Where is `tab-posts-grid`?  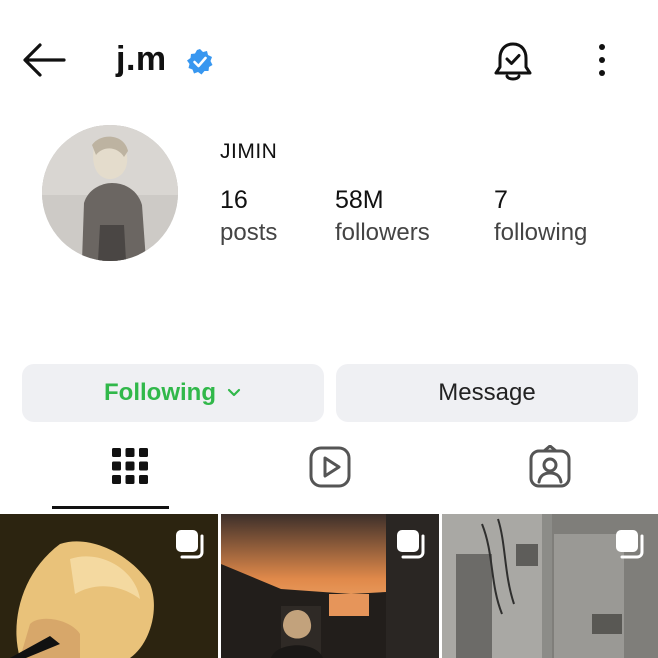 tab-posts-grid is located at coordinates (130, 475).